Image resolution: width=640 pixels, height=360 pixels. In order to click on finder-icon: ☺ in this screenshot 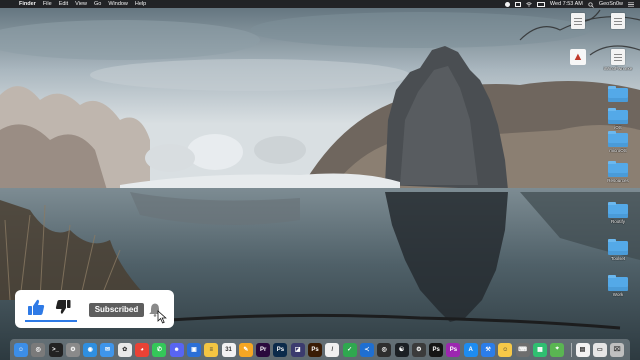, I will do `click(21, 349)`.